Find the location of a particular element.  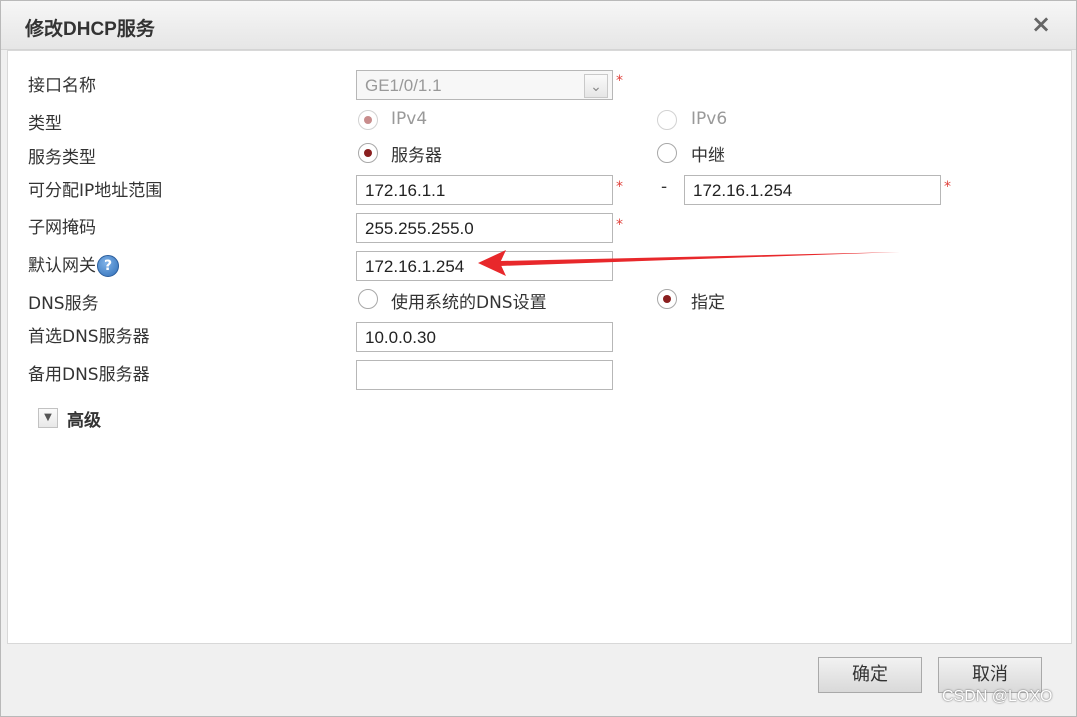

expand-advanced-icon: ▼ is located at coordinates (48, 418).